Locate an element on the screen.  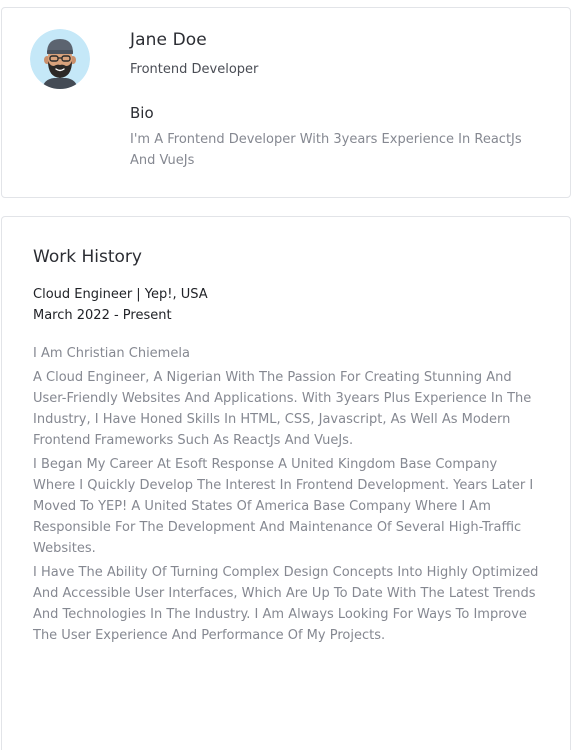
avatar is located at coordinates (60, 59).